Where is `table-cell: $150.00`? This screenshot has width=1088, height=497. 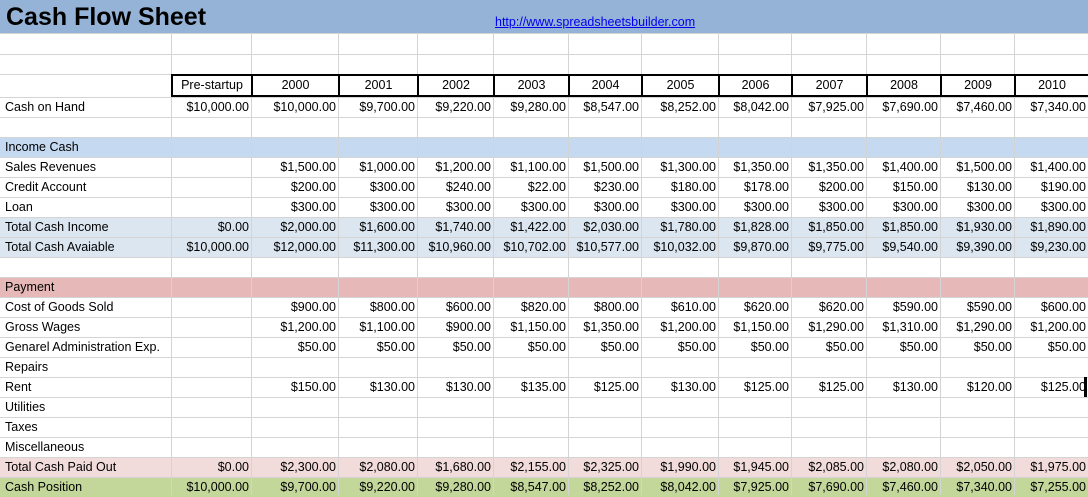 table-cell: $150.00 is located at coordinates (294, 387).